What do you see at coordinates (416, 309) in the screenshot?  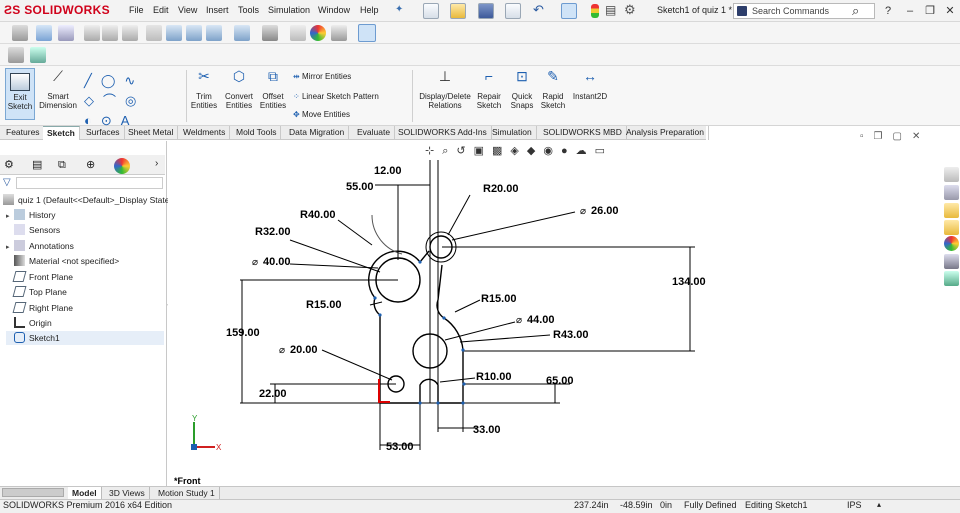 I see `sketch-geometry` at bounding box center [416, 309].